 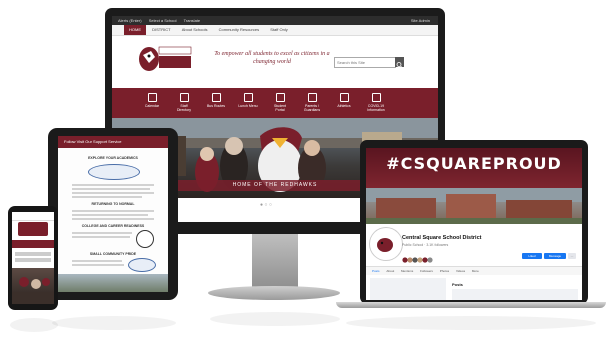 I want to click on posts-heading: Posts, so click(x=457, y=284).